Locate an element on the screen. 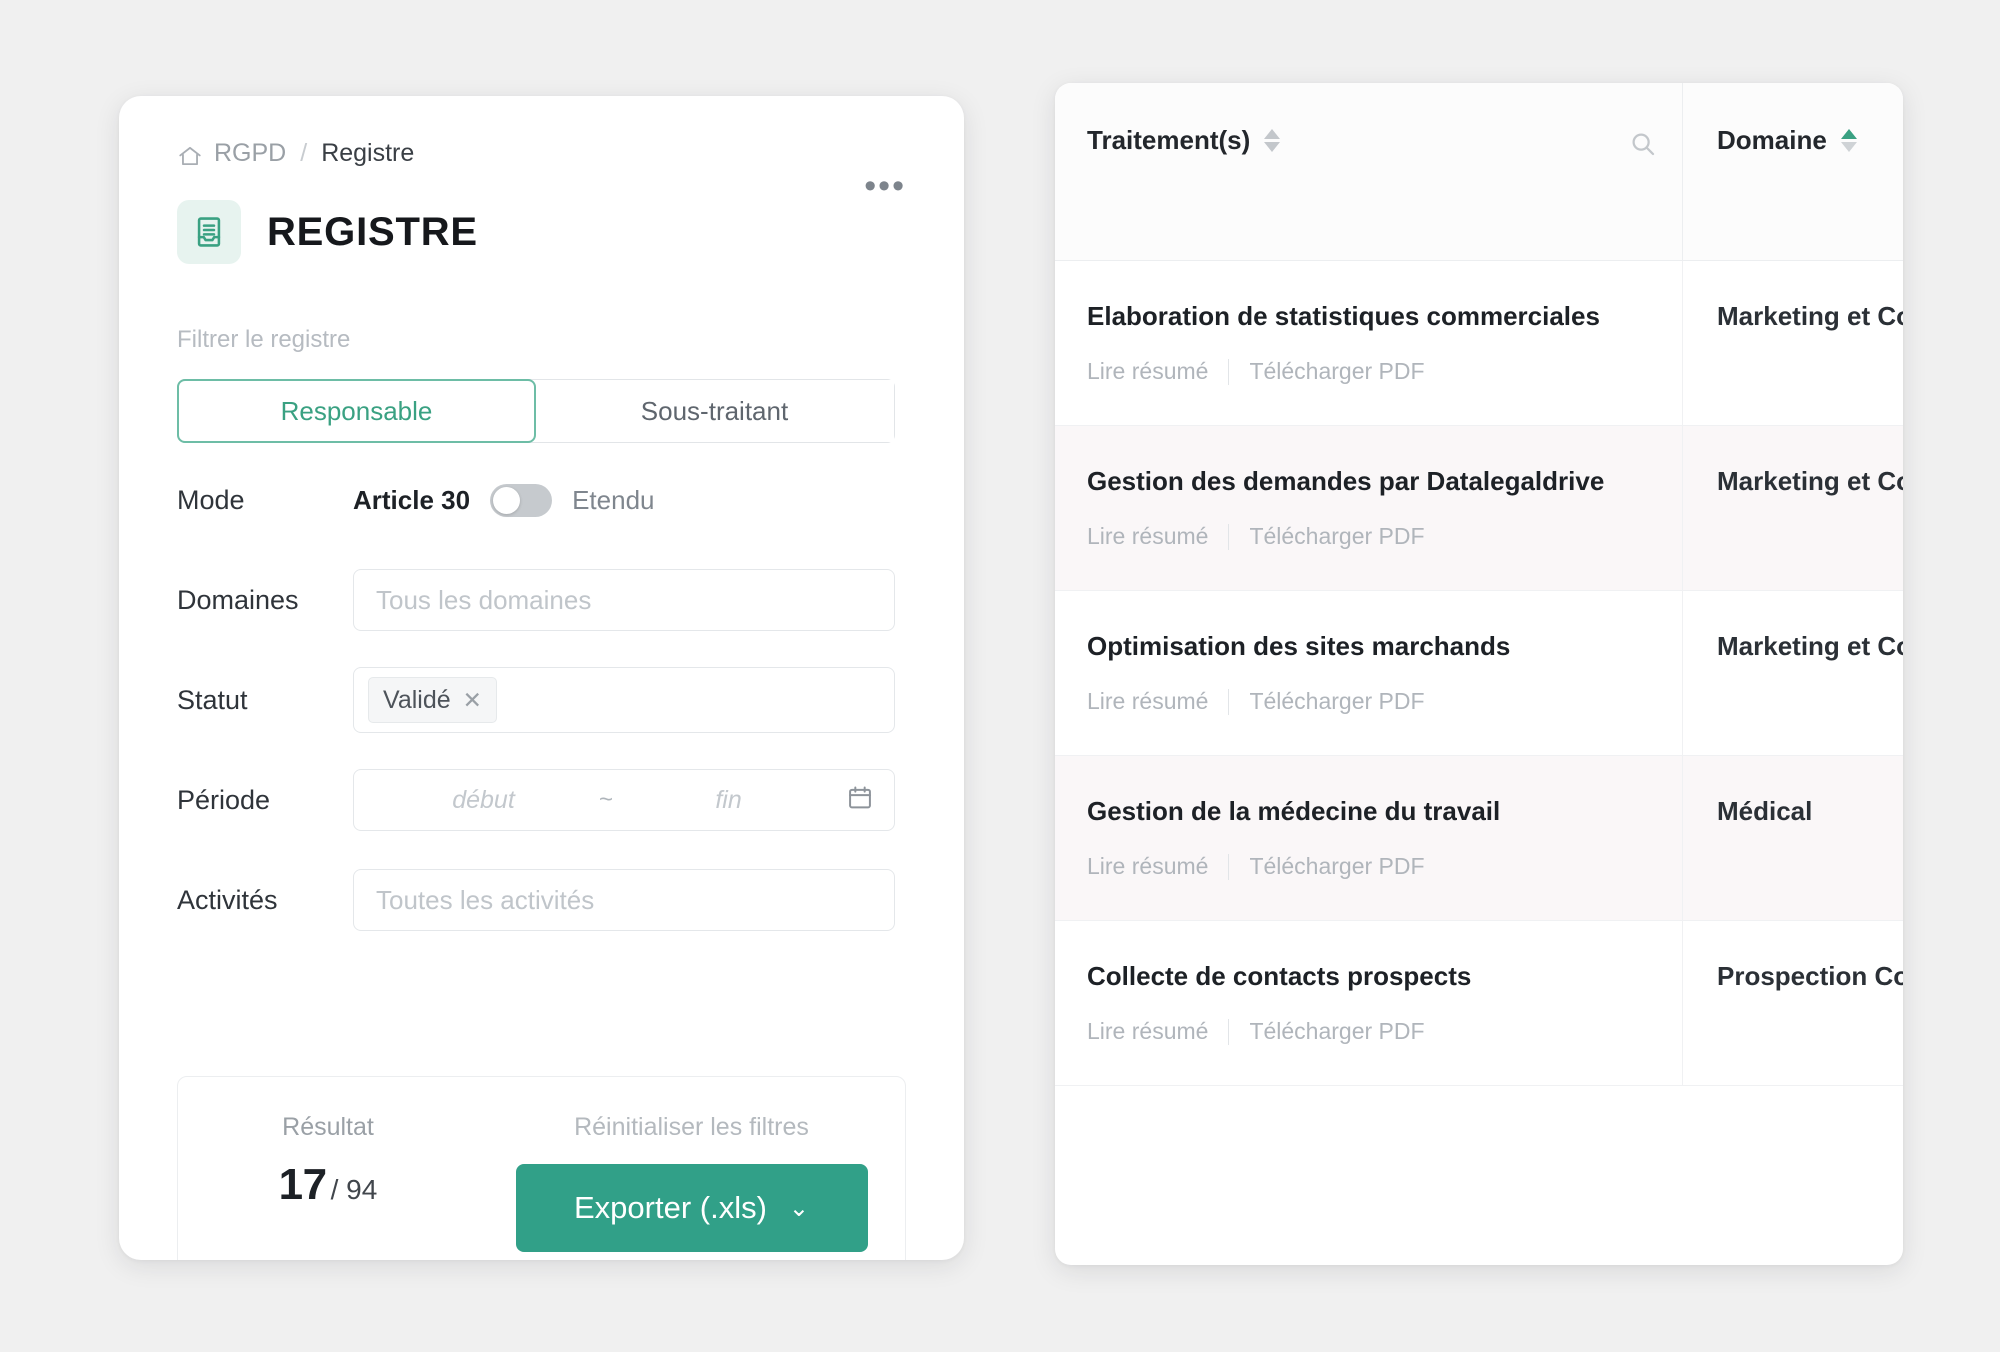  statut-field-wrap: Validé ✕ is located at coordinates (624, 700).